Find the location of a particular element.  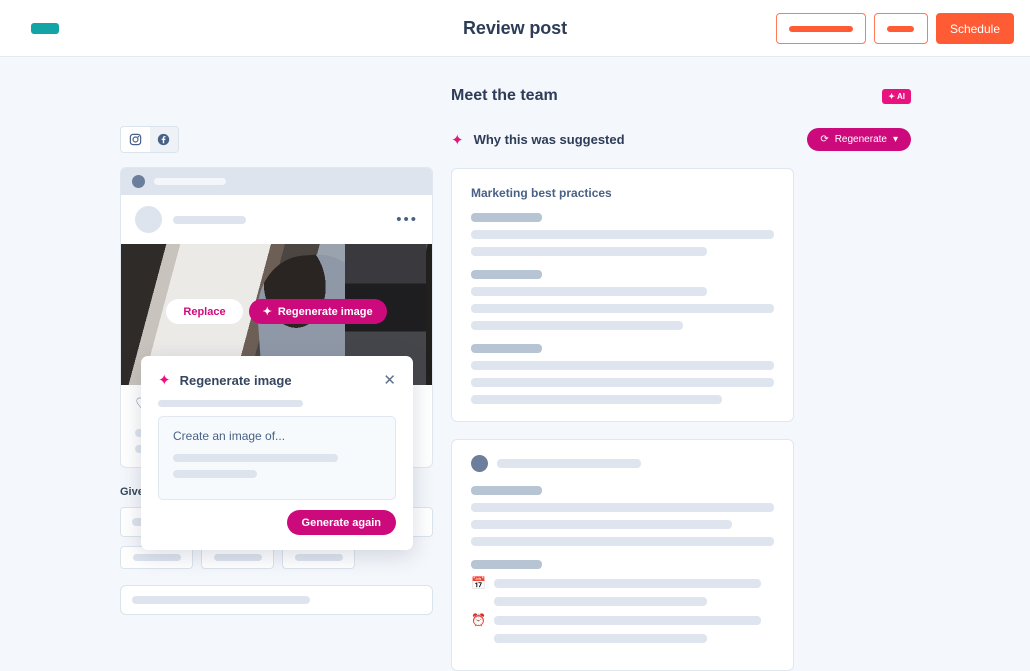

banner-avatar is located at coordinates (138, 181).